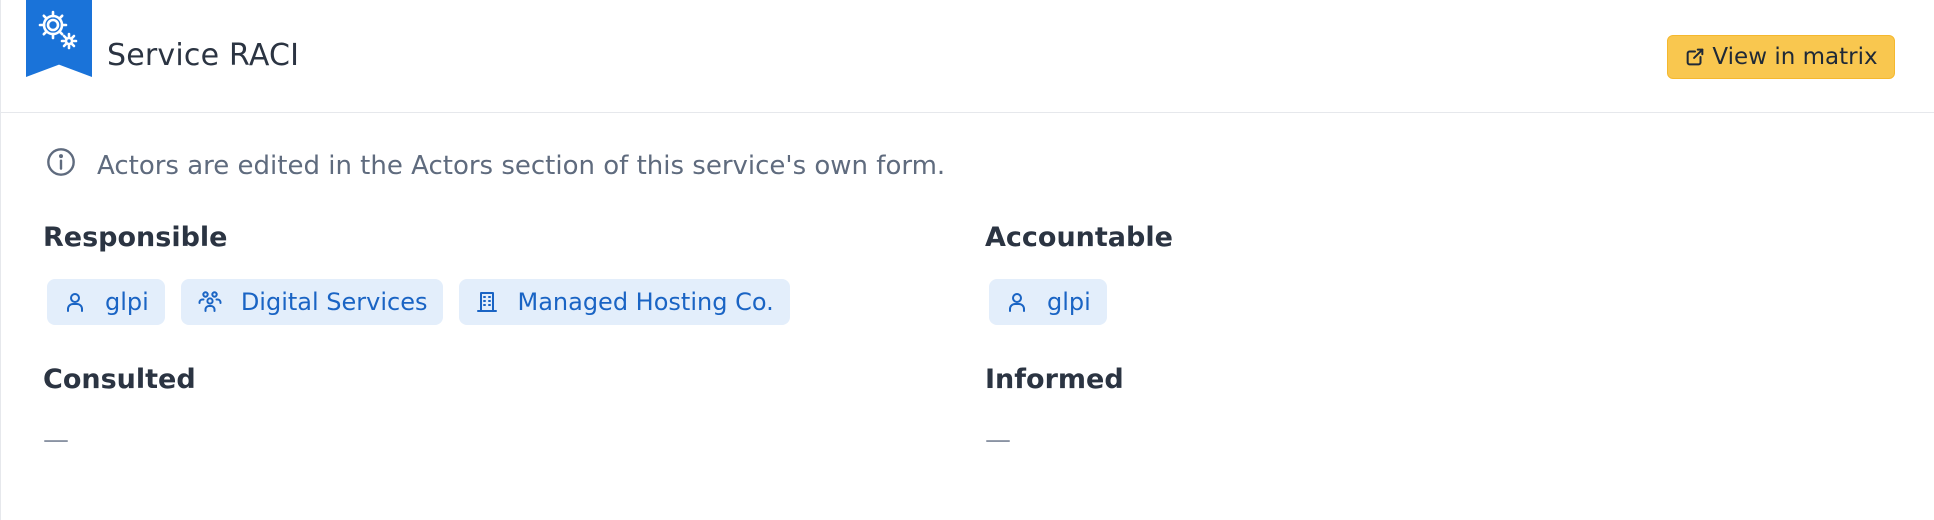 This screenshot has height=520, width=1934. I want to click on info-icon, so click(61, 165).